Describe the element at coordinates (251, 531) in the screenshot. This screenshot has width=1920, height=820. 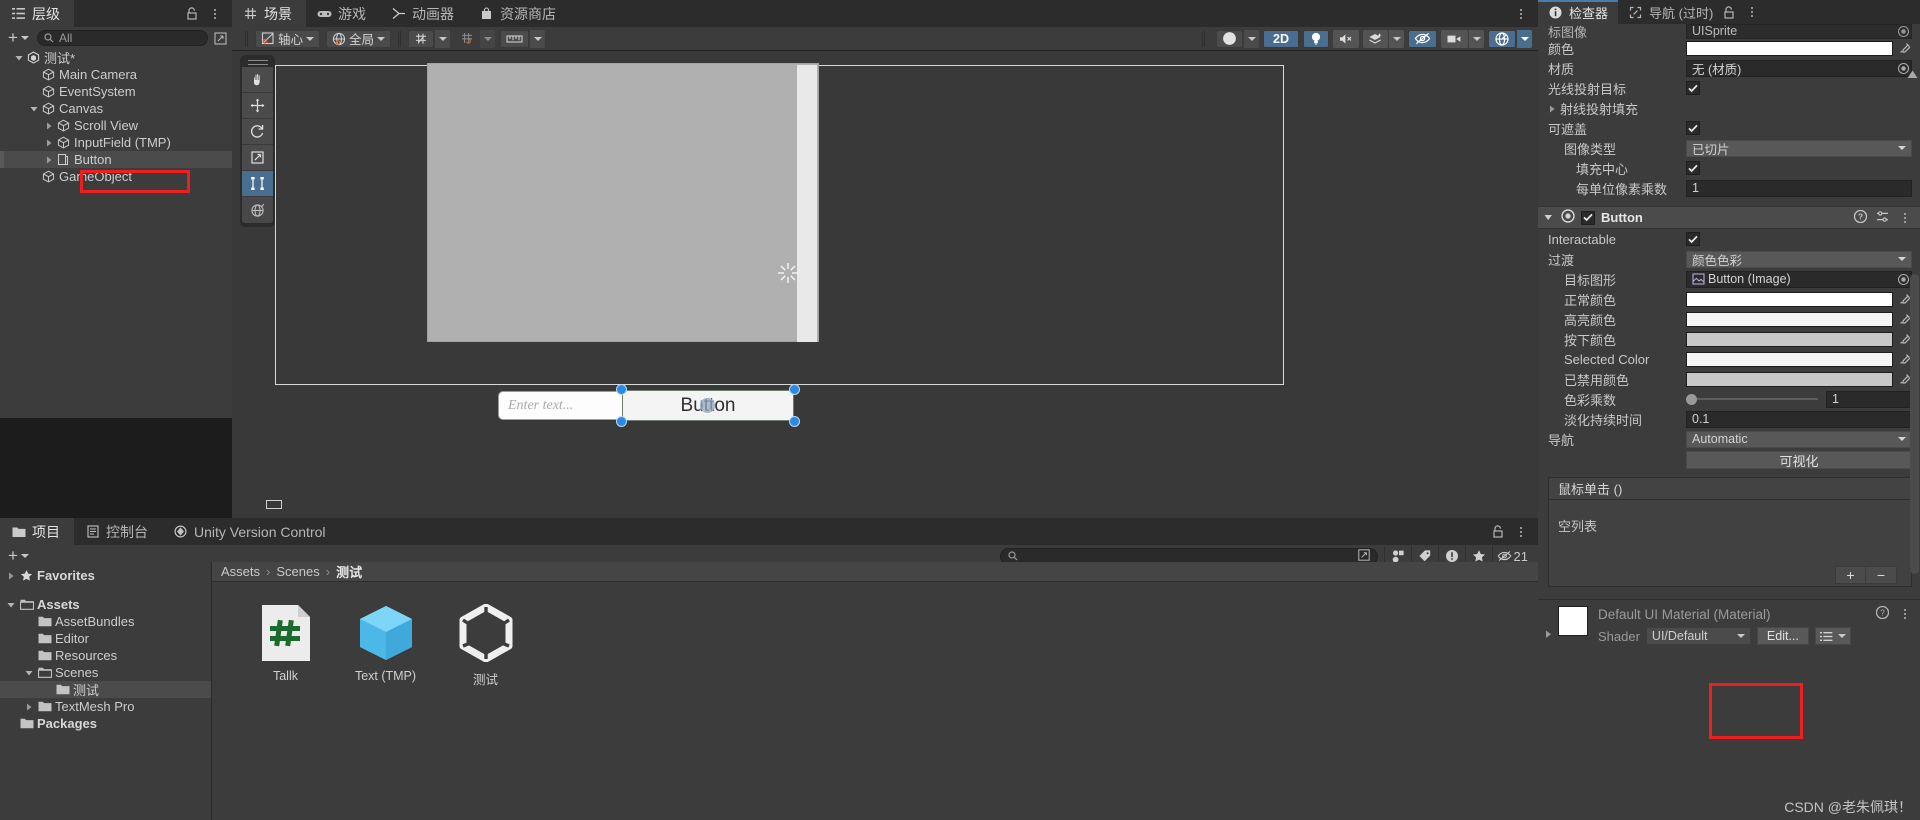
I see `tab-unity-version-control: Unity Version Control` at that location.